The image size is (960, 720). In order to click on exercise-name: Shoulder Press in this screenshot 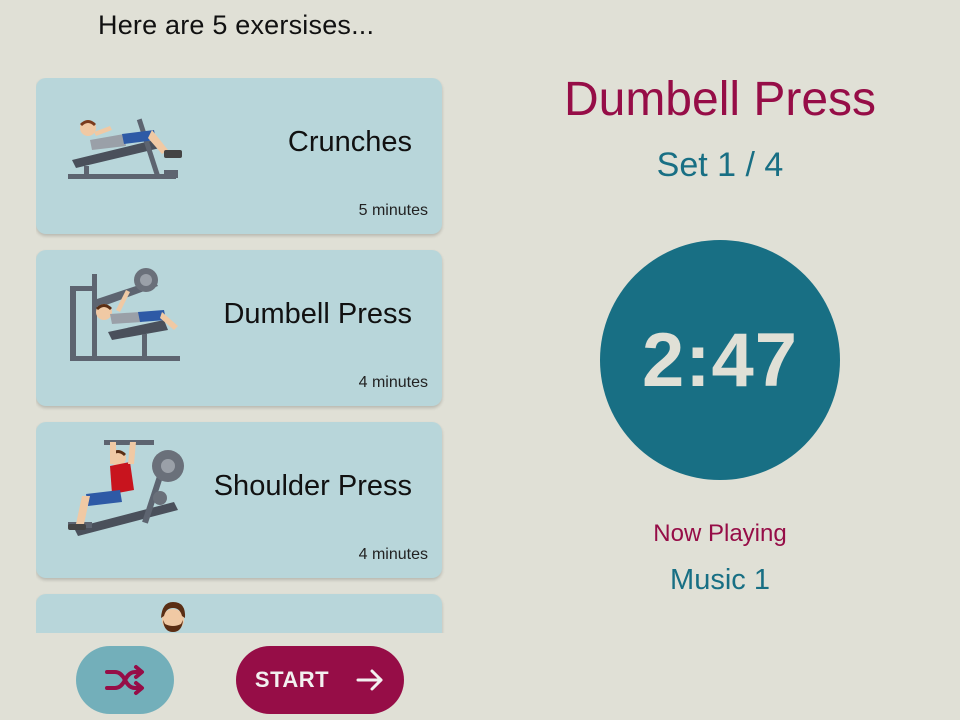, I will do `click(312, 486)`.